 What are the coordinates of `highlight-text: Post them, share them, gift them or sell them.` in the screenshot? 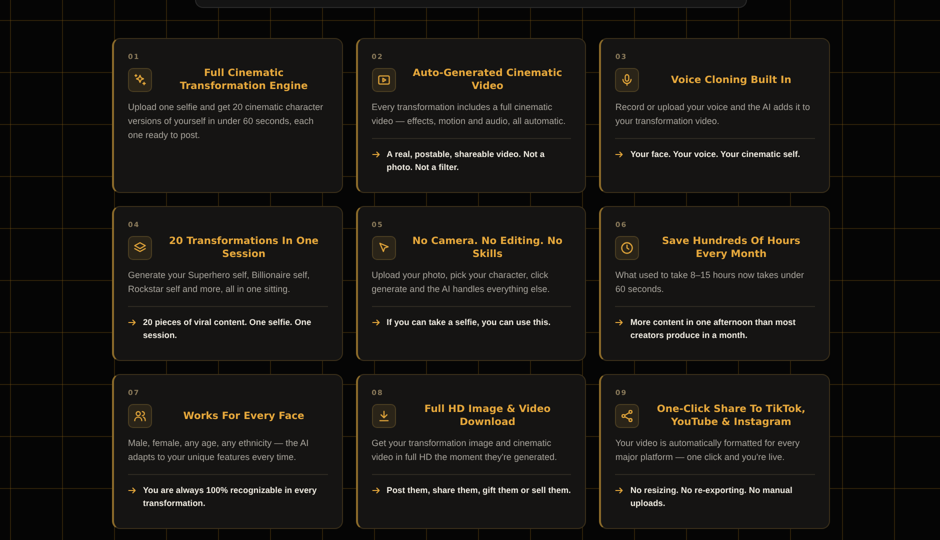 It's located at (478, 490).